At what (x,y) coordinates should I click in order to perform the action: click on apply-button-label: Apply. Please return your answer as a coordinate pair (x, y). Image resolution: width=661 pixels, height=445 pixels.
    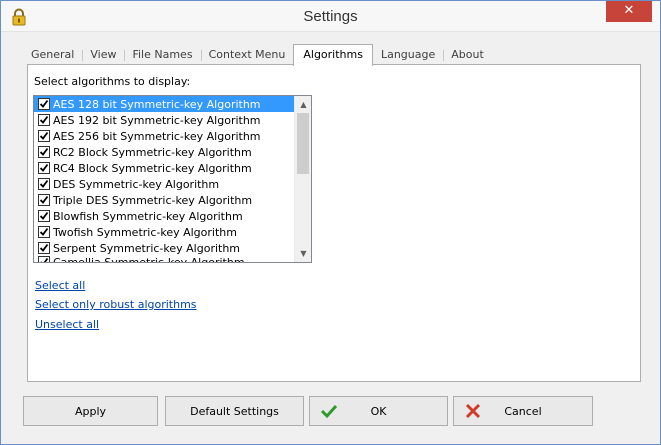
    Looking at the image, I should click on (90, 411).